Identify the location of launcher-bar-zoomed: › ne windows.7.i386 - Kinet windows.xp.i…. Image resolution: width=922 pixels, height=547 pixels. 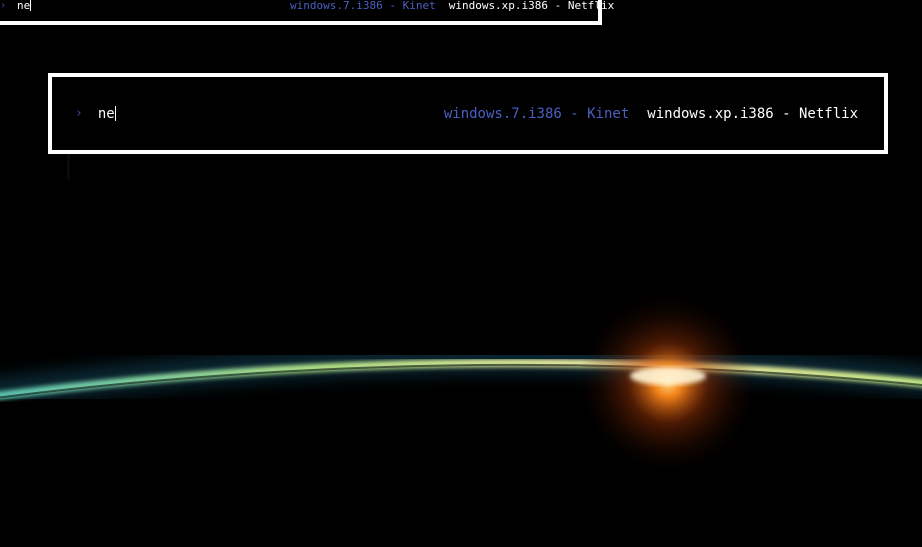
(468, 113).